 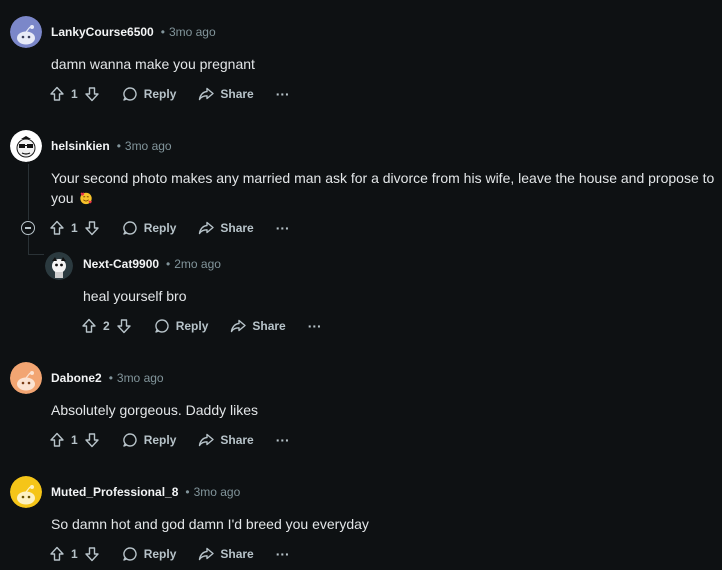 What do you see at coordinates (86, 198) in the screenshot?
I see `smiling-face-with-hearts-icon` at bounding box center [86, 198].